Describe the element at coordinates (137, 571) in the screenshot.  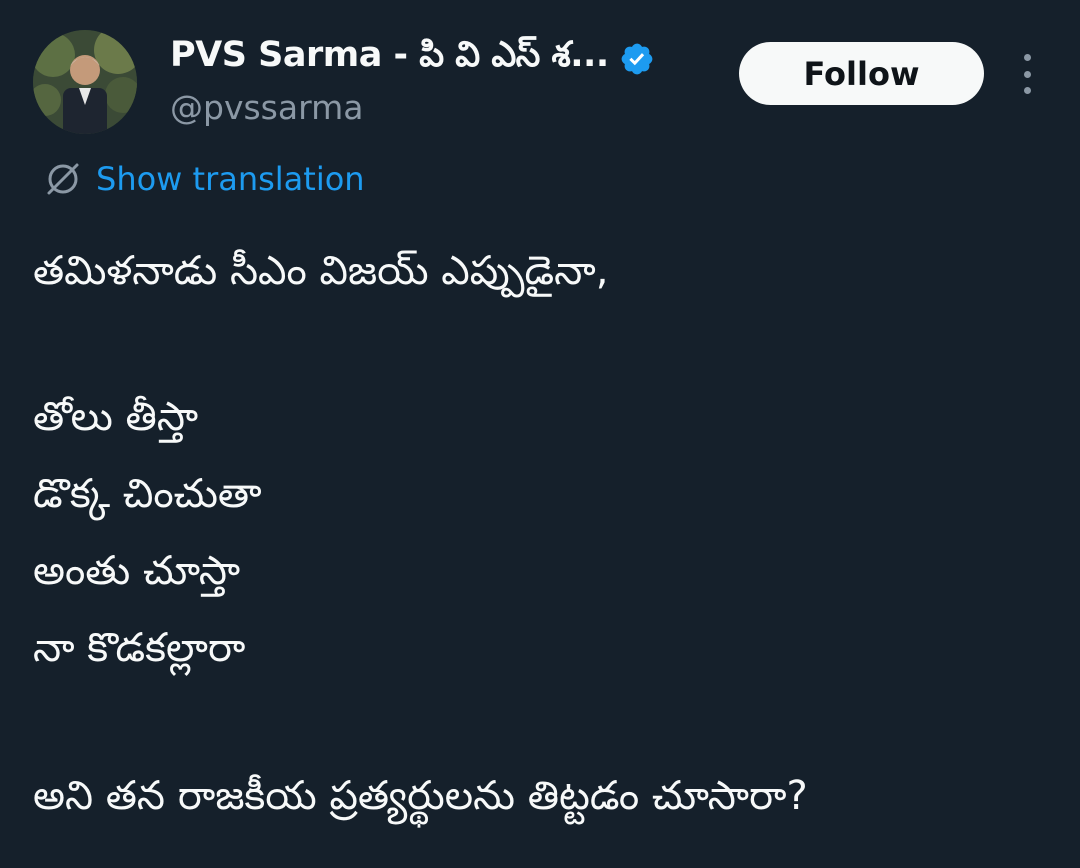
I see `tweet-line-4: అంతు చూస్తా` at that location.